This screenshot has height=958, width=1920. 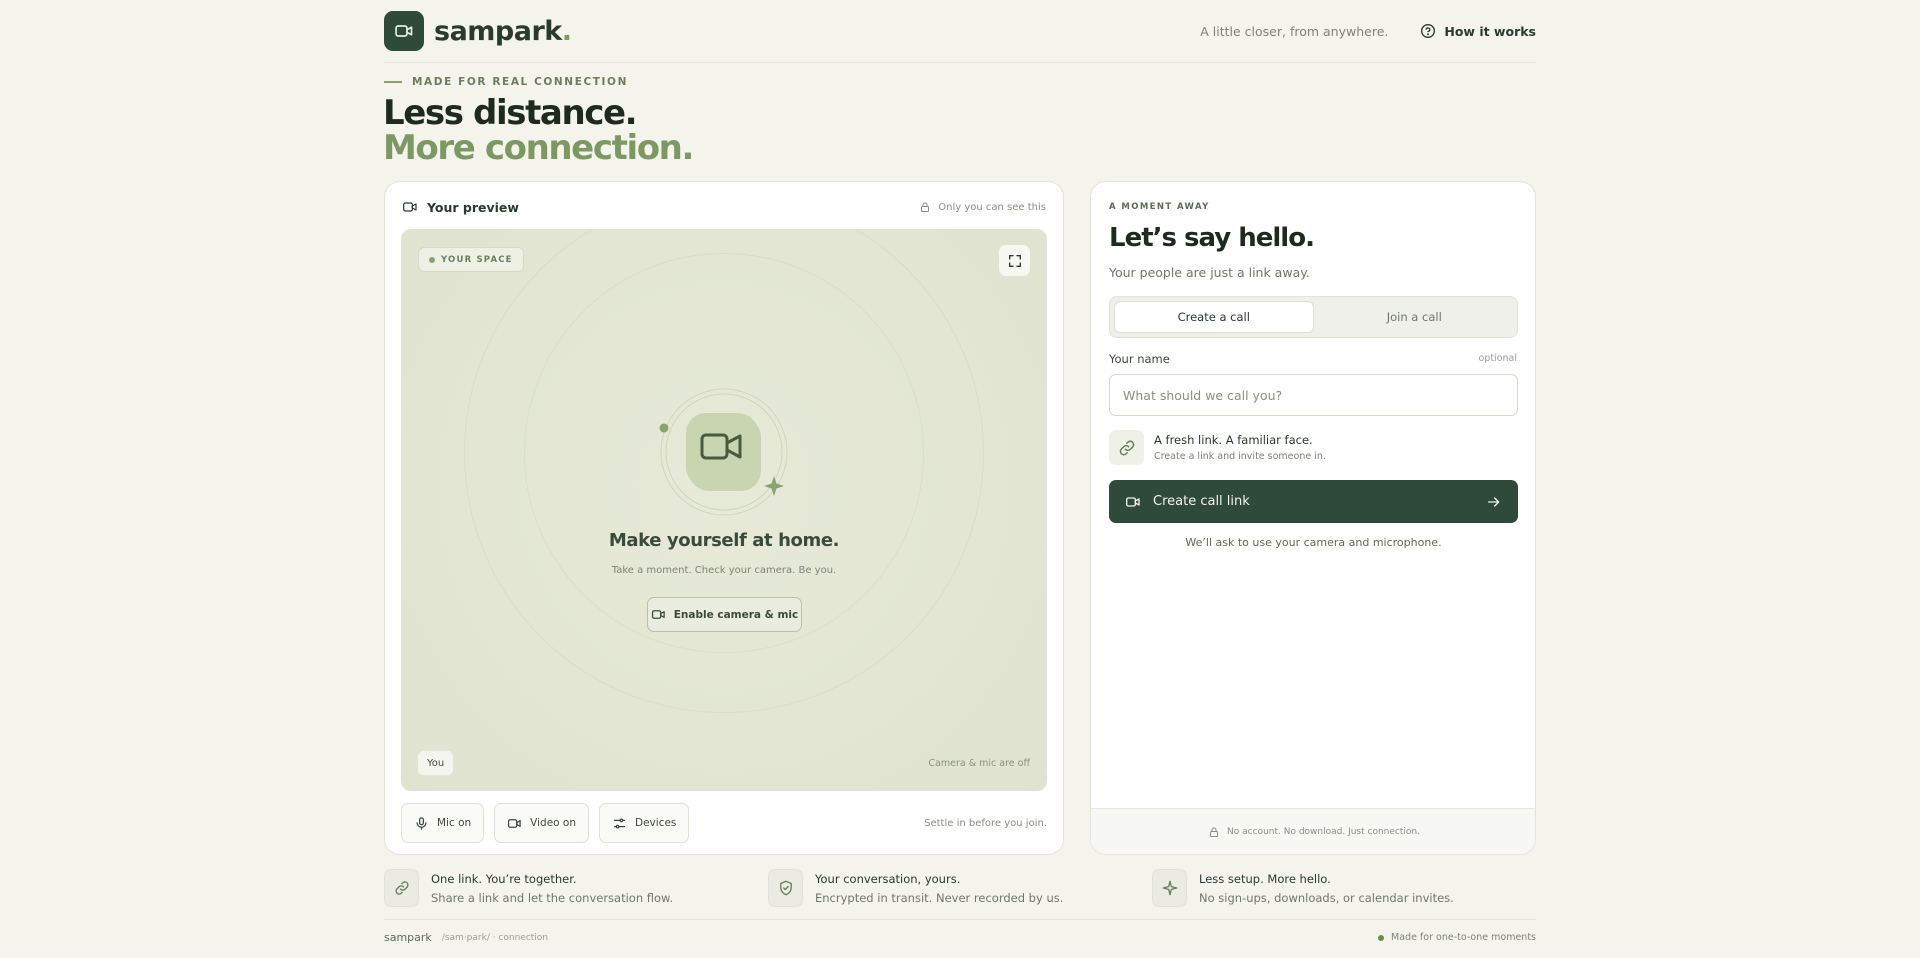 What do you see at coordinates (960, 919) in the screenshot?
I see `footer-divider` at bounding box center [960, 919].